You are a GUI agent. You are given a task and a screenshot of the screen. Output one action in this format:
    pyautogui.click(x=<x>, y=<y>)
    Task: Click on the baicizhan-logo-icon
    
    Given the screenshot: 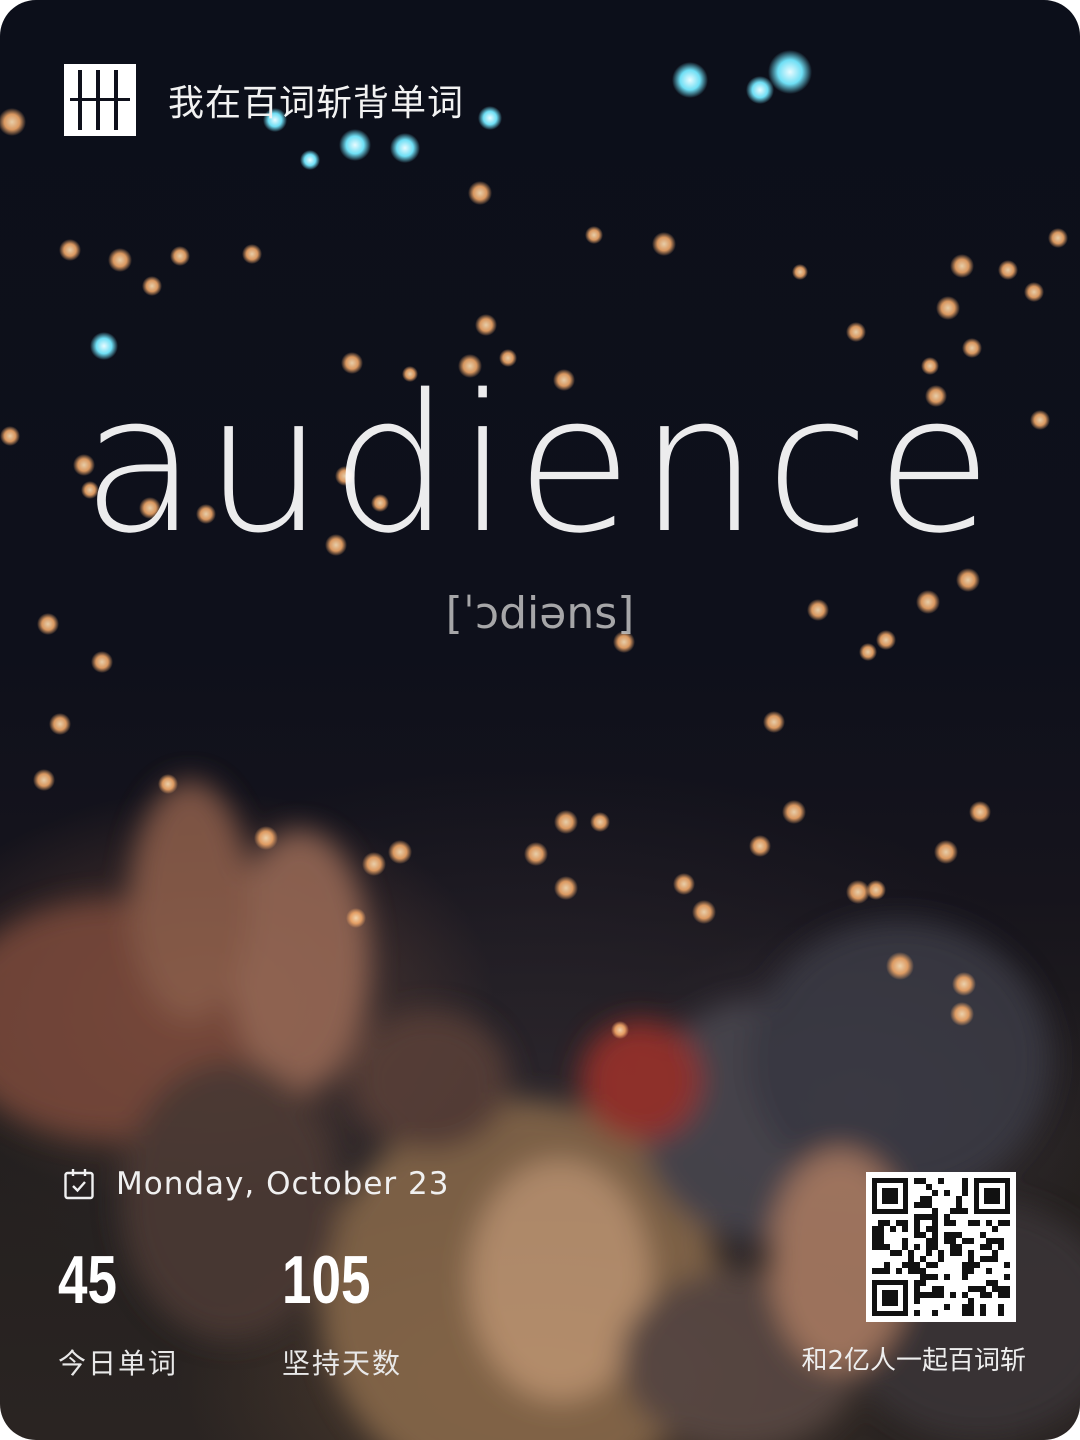 What is the action you would take?
    pyautogui.click(x=100, y=100)
    